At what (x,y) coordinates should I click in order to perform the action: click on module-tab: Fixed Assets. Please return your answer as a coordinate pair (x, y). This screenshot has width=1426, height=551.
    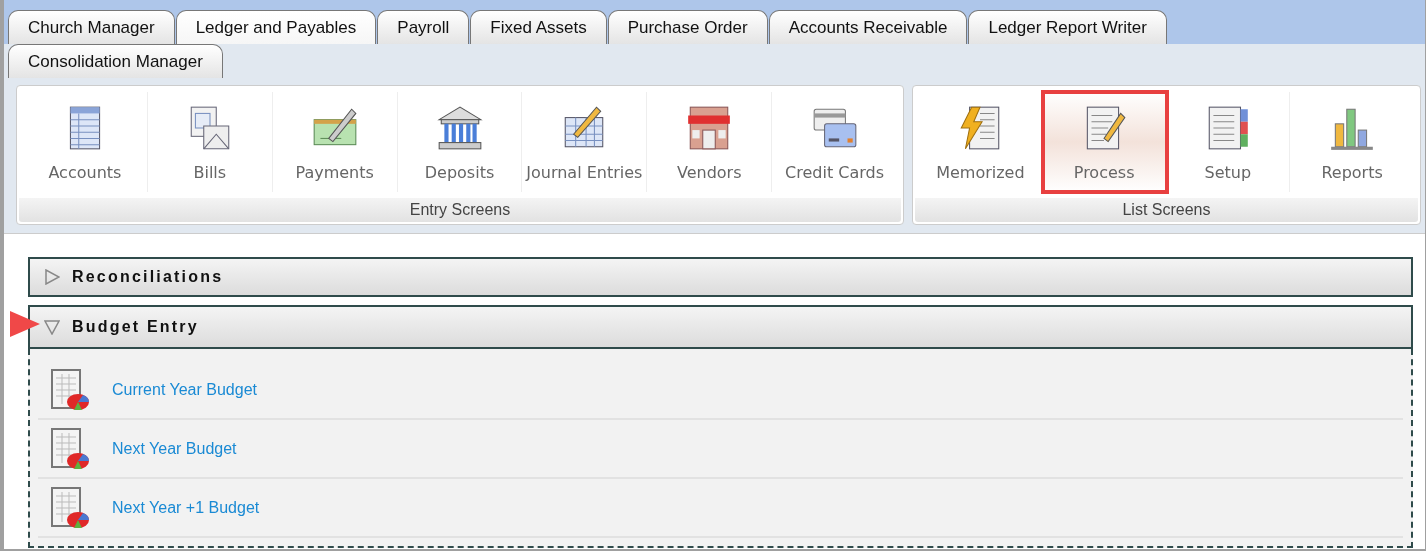
    Looking at the image, I should click on (538, 27).